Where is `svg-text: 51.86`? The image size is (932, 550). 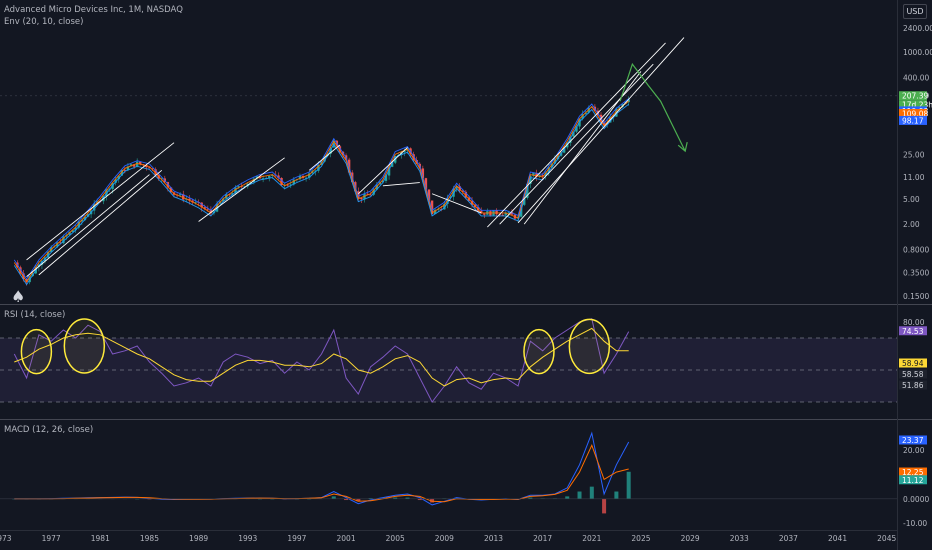 svg-text: 51.86 is located at coordinates (913, 385).